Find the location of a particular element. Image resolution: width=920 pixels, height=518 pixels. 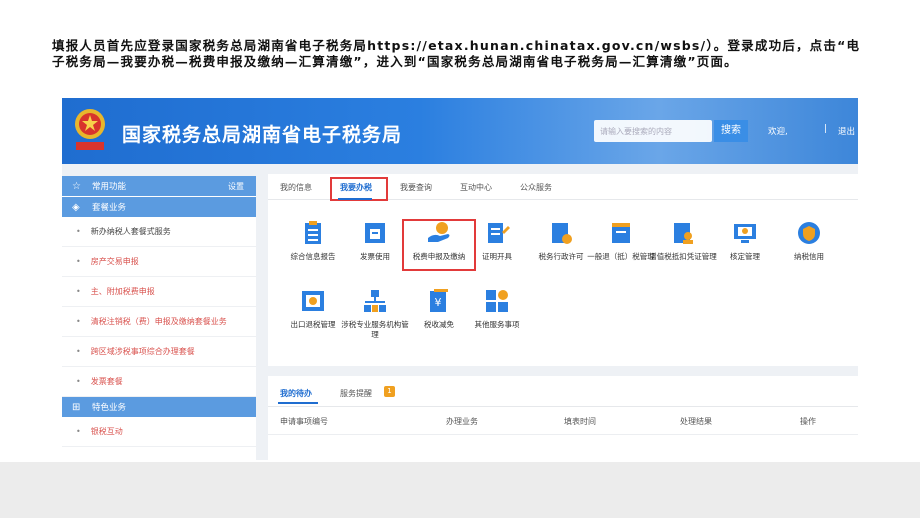

welcome-text: 欢迎, is located at coordinates (778, 132).